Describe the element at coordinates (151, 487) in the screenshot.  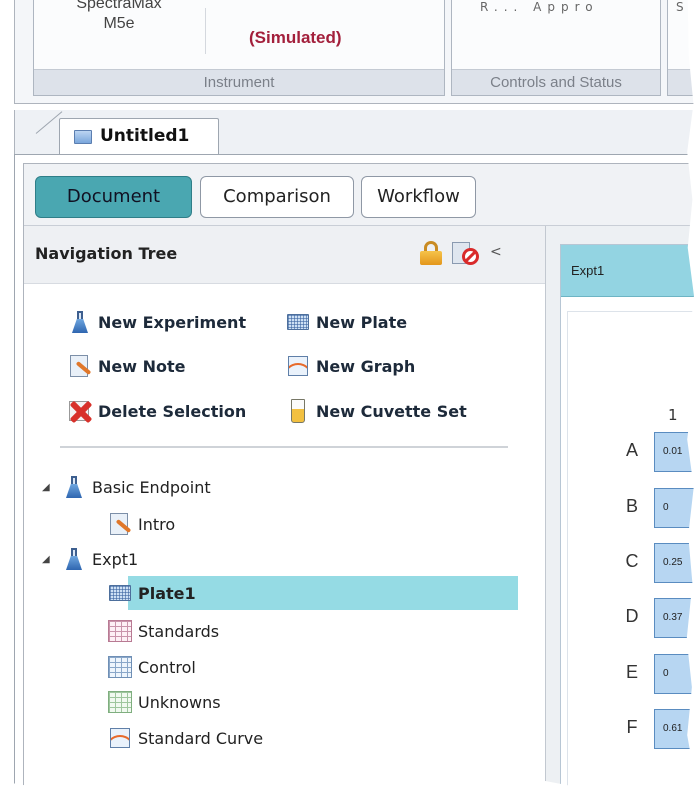
I see `tree-node-label: Basic Endpoint` at that location.